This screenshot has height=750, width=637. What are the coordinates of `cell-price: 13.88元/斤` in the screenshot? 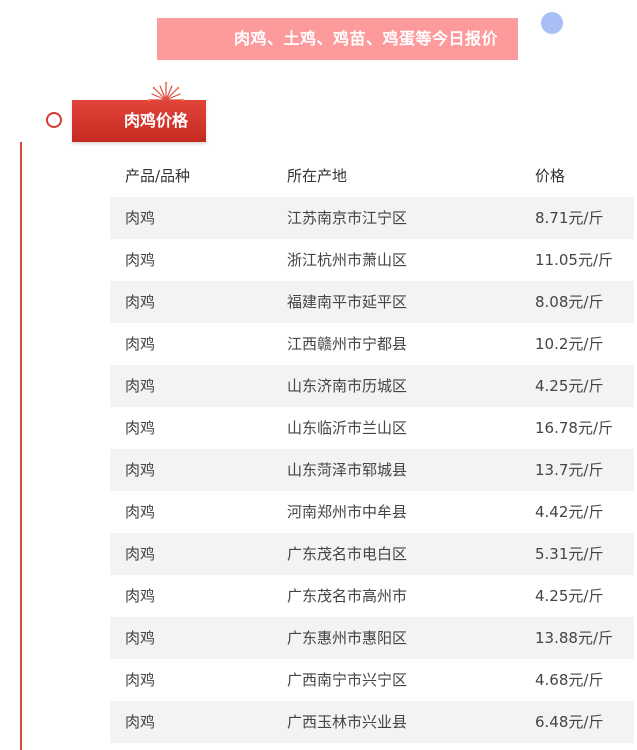 It's located at (574, 638).